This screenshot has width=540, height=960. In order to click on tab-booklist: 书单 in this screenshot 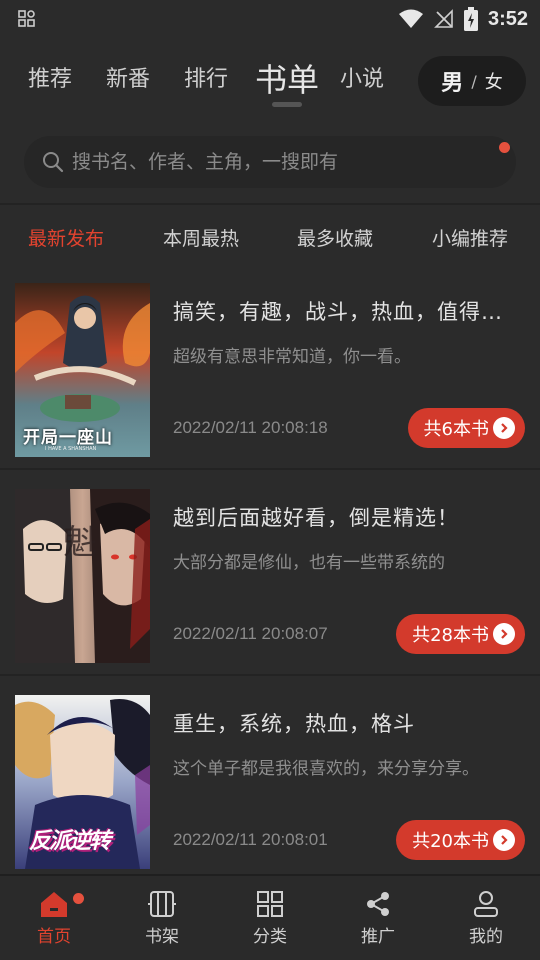, I will do `click(287, 80)`.